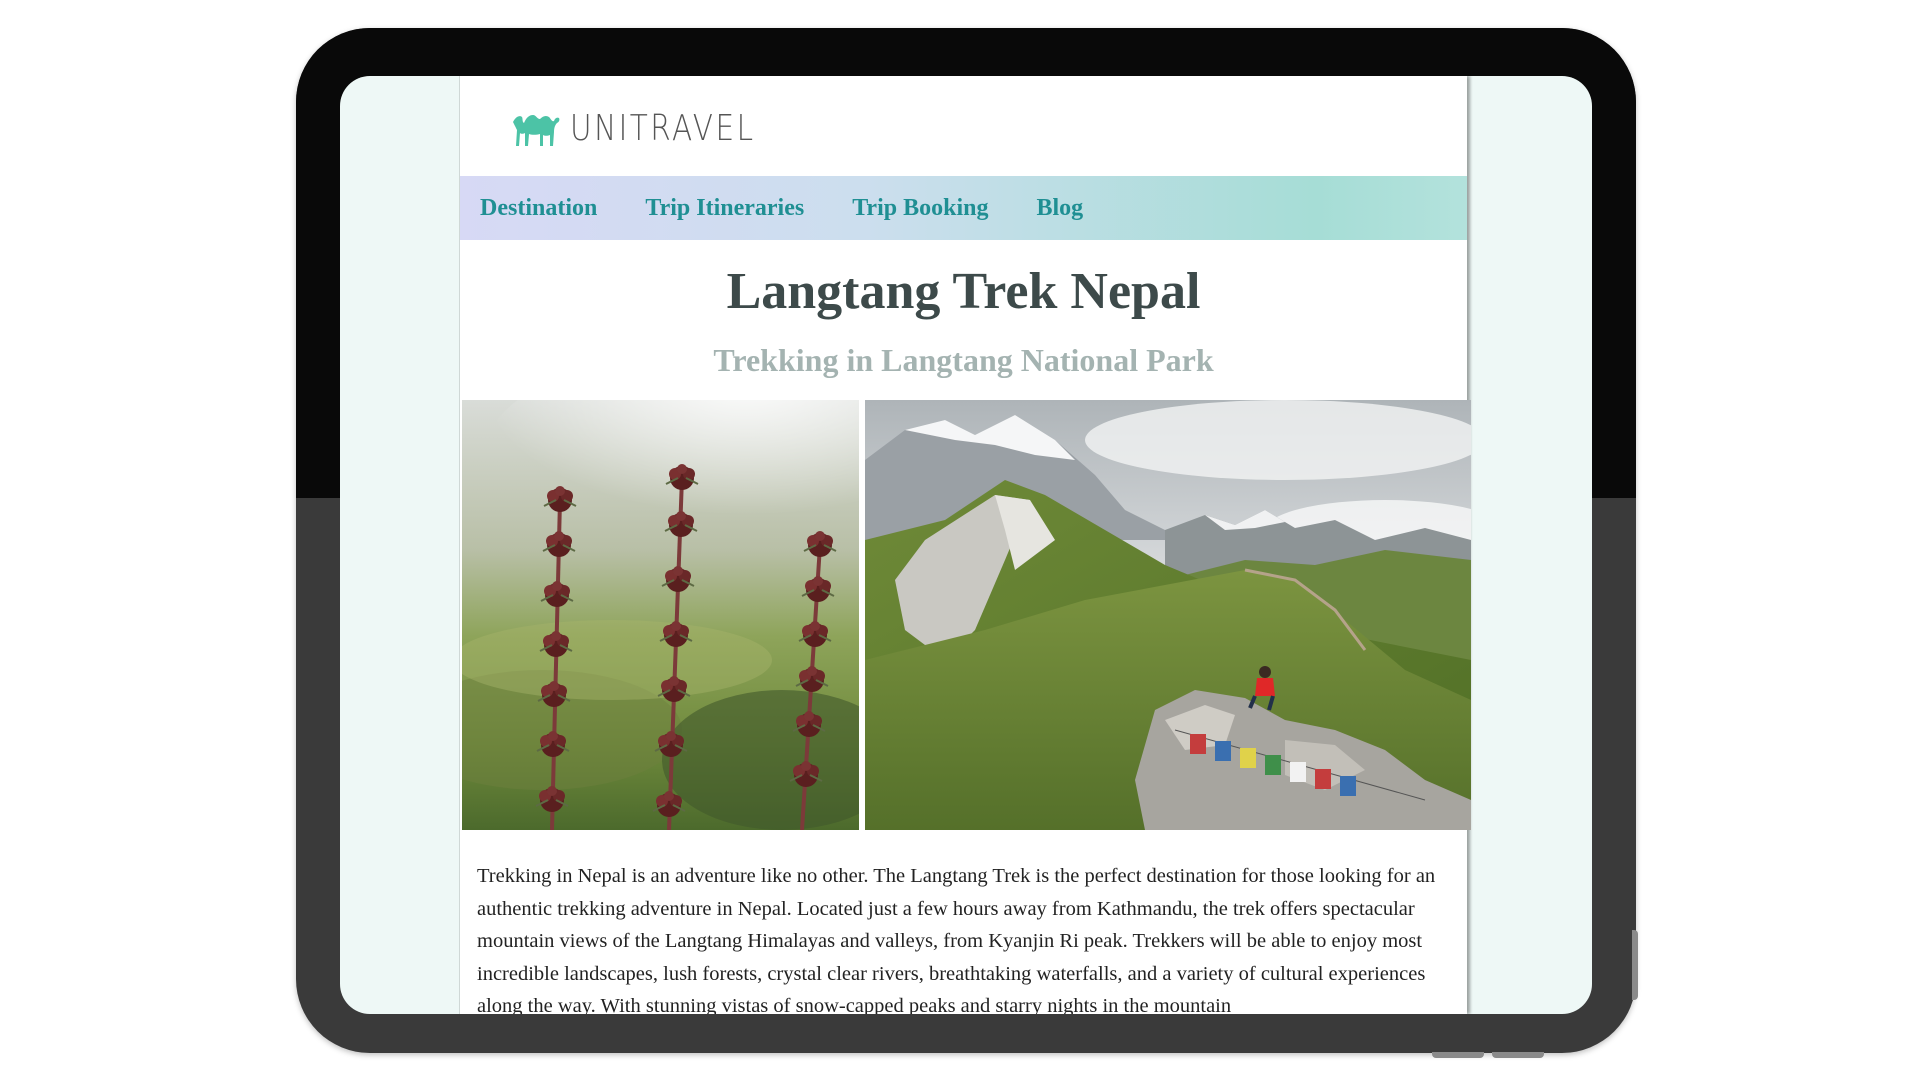  What do you see at coordinates (538, 208) in the screenshot?
I see `nav-item-destination: Destination` at bounding box center [538, 208].